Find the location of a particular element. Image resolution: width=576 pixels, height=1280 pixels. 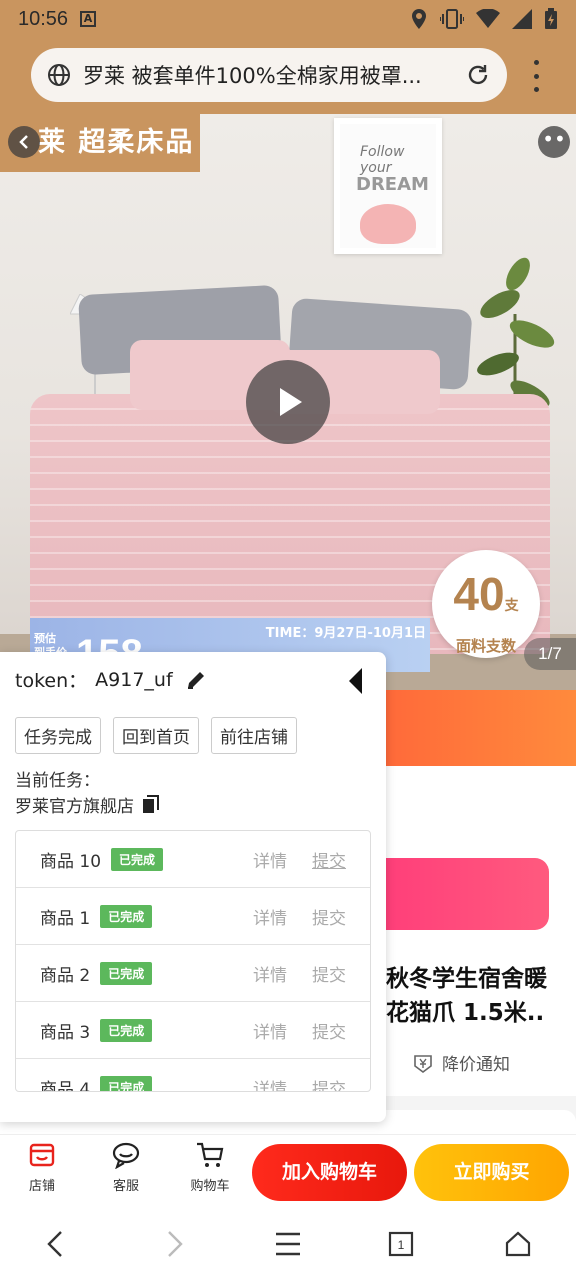

edit-pencil-icon is located at coordinates (196, 680).